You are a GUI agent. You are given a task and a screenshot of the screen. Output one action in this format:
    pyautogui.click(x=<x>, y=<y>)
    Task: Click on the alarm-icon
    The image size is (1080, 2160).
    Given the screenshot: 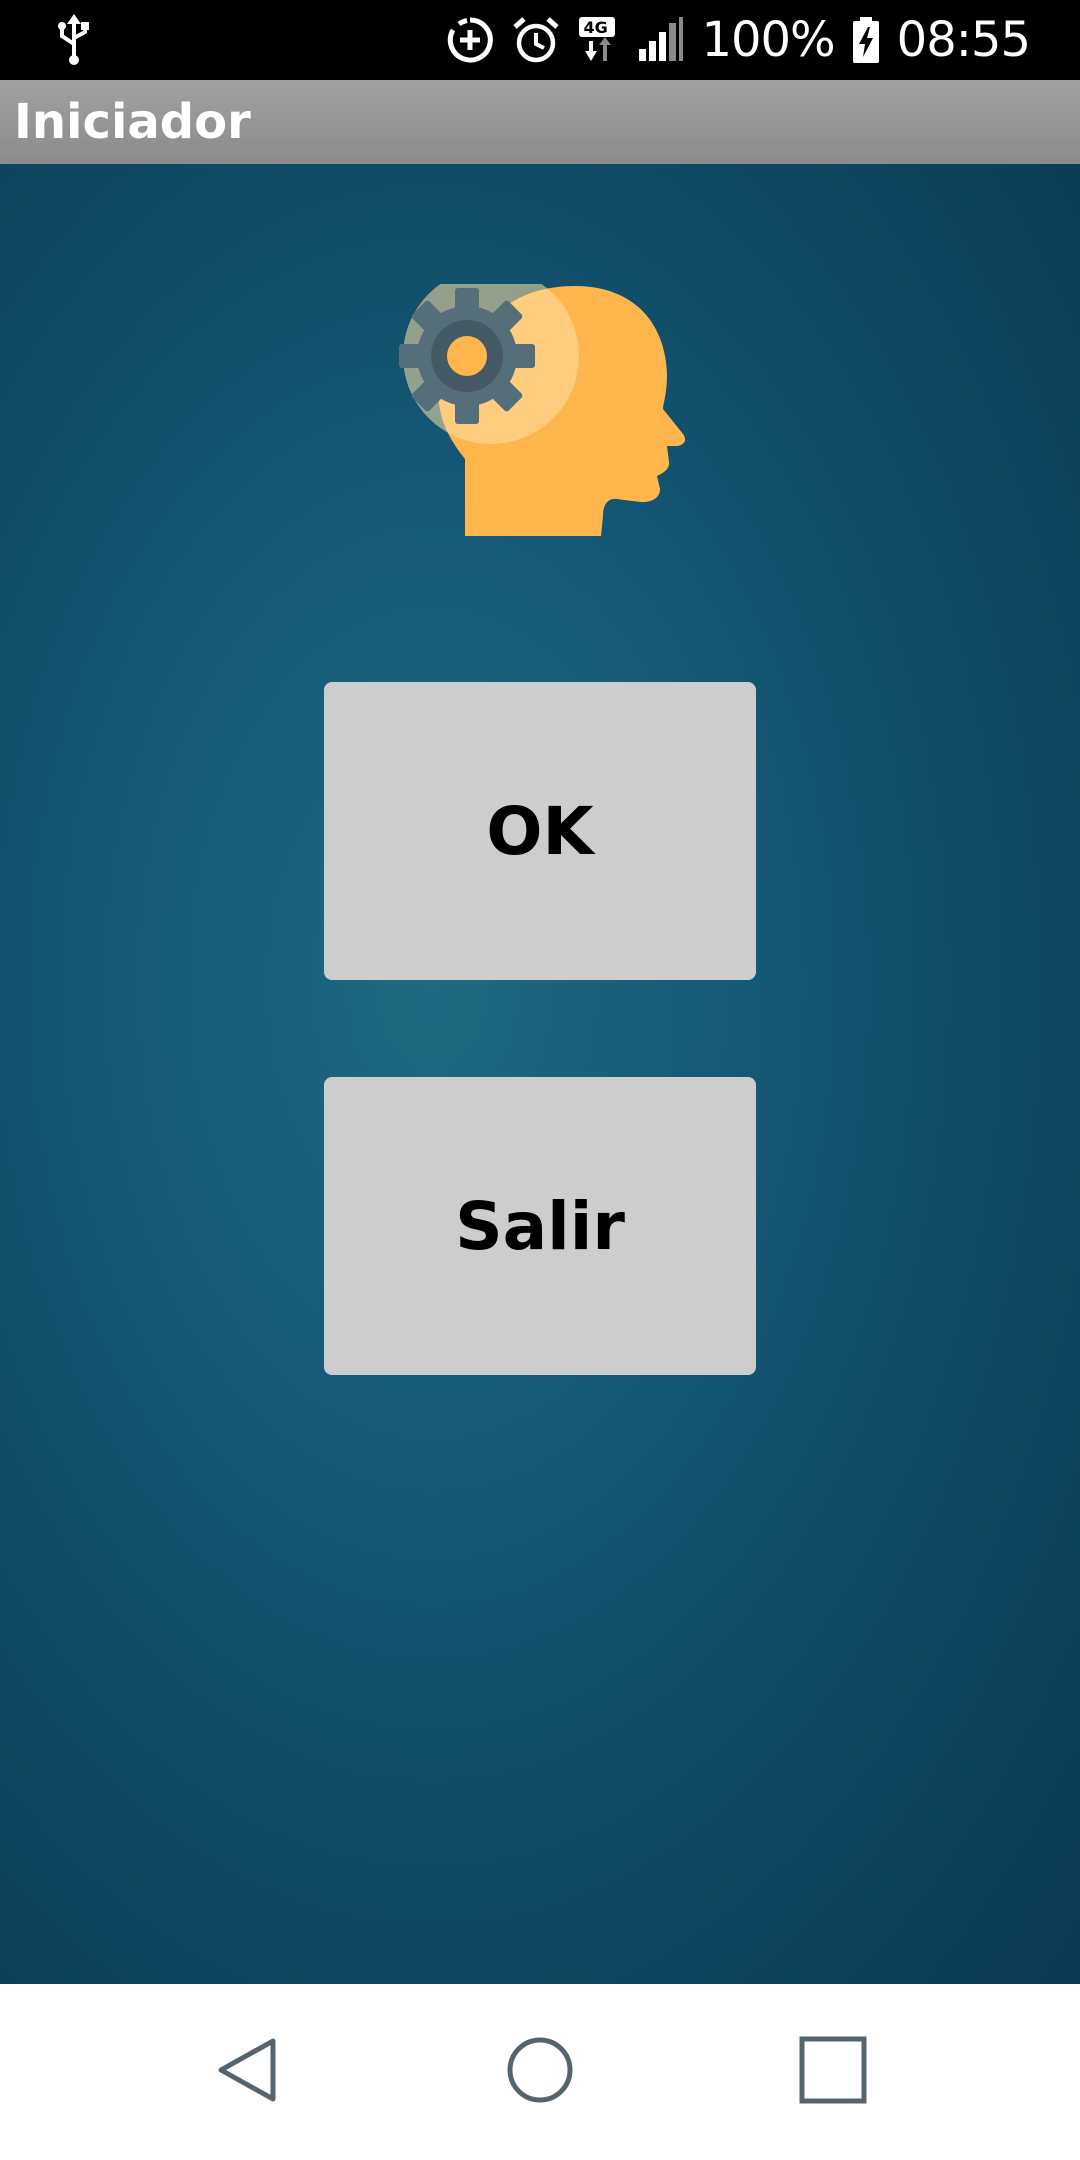 What is the action you would take?
    pyautogui.click(x=536, y=40)
    